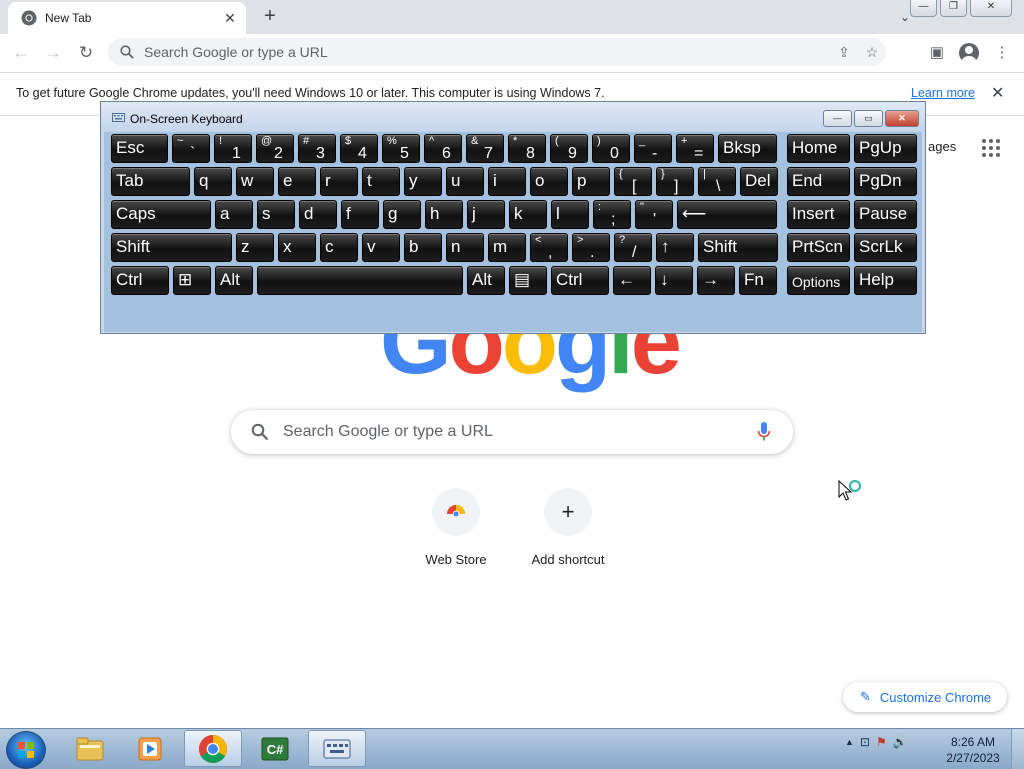 This screenshot has width=1024, height=769. Describe the element at coordinates (270, 16) in the screenshot. I see `new-tab-button: +` at that location.